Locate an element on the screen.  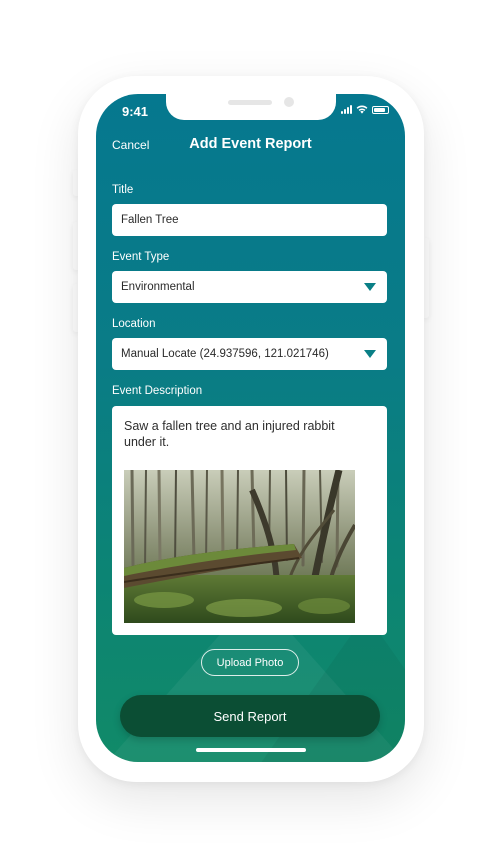
upload-photo-button: Upload Photo is located at coordinates (250, 662).